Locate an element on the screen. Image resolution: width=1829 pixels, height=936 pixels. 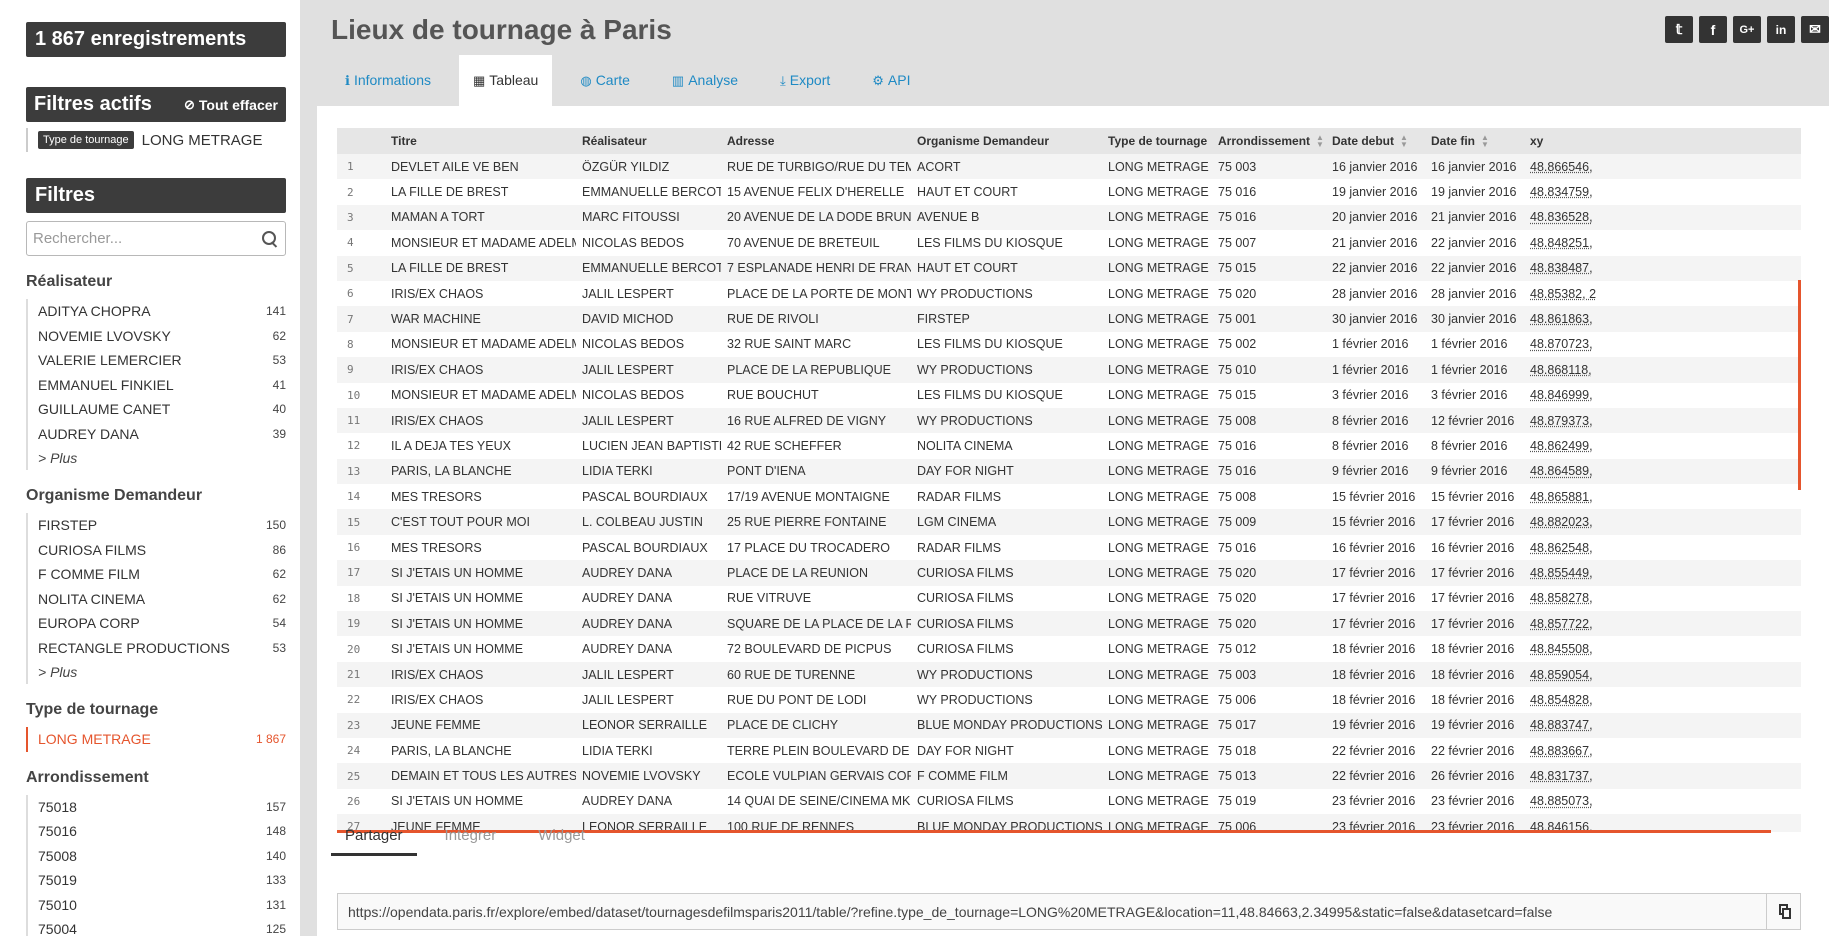
table-cell: 48.848251, is located at coordinates (1662, 243).